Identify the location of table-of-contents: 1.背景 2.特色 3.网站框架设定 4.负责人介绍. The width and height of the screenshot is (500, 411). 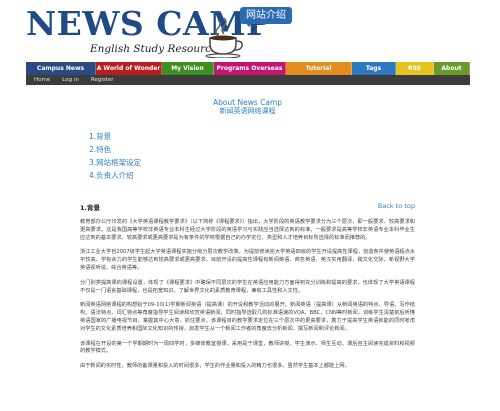
(252, 156).